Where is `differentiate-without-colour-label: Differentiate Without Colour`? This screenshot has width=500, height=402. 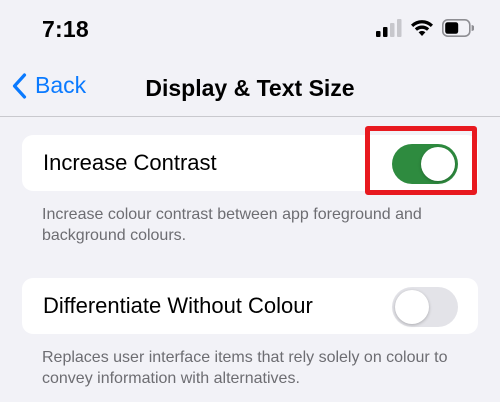 differentiate-without-colour-label: Differentiate Without Colour is located at coordinates (178, 305).